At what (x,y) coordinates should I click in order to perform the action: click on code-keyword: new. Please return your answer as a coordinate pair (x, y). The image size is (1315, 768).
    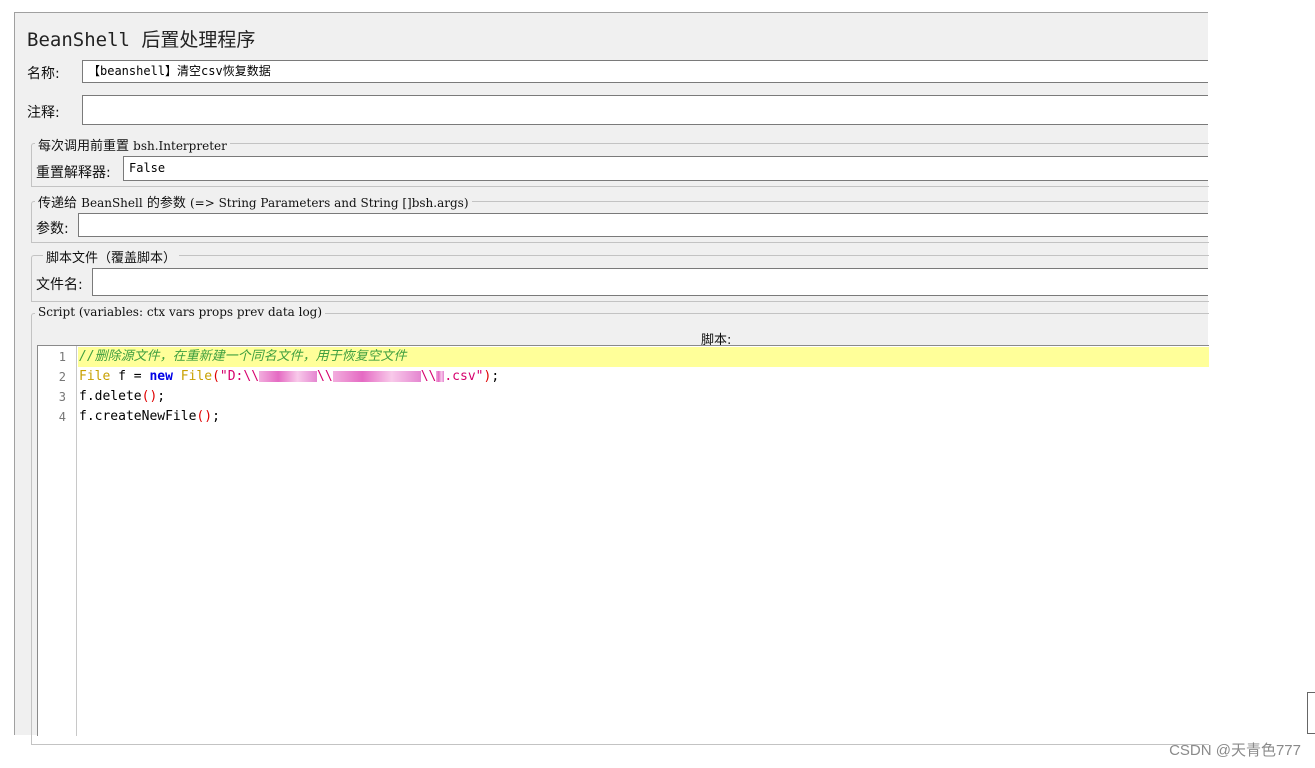
    Looking at the image, I should click on (161, 376).